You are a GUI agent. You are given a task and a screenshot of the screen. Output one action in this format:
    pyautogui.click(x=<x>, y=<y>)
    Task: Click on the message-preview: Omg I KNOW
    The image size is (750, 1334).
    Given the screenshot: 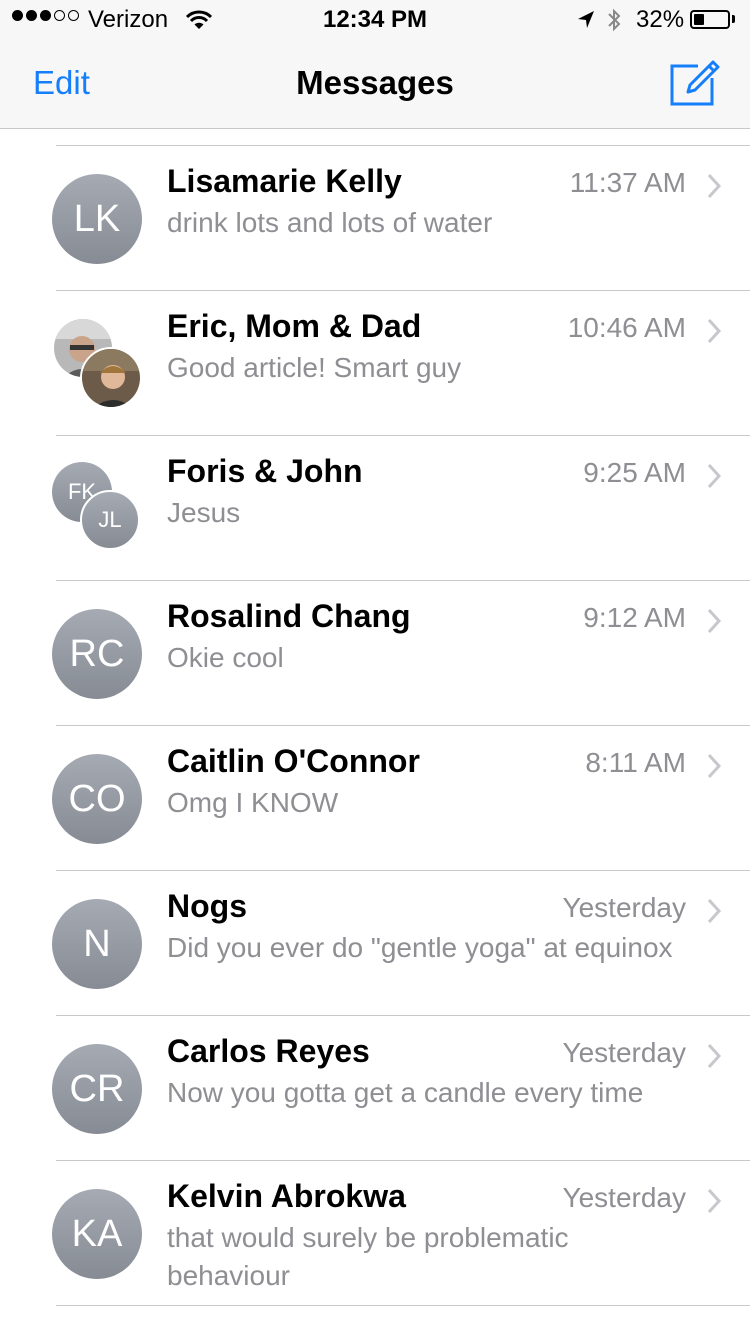 What is the action you would take?
    pyautogui.click(x=253, y=802)
    